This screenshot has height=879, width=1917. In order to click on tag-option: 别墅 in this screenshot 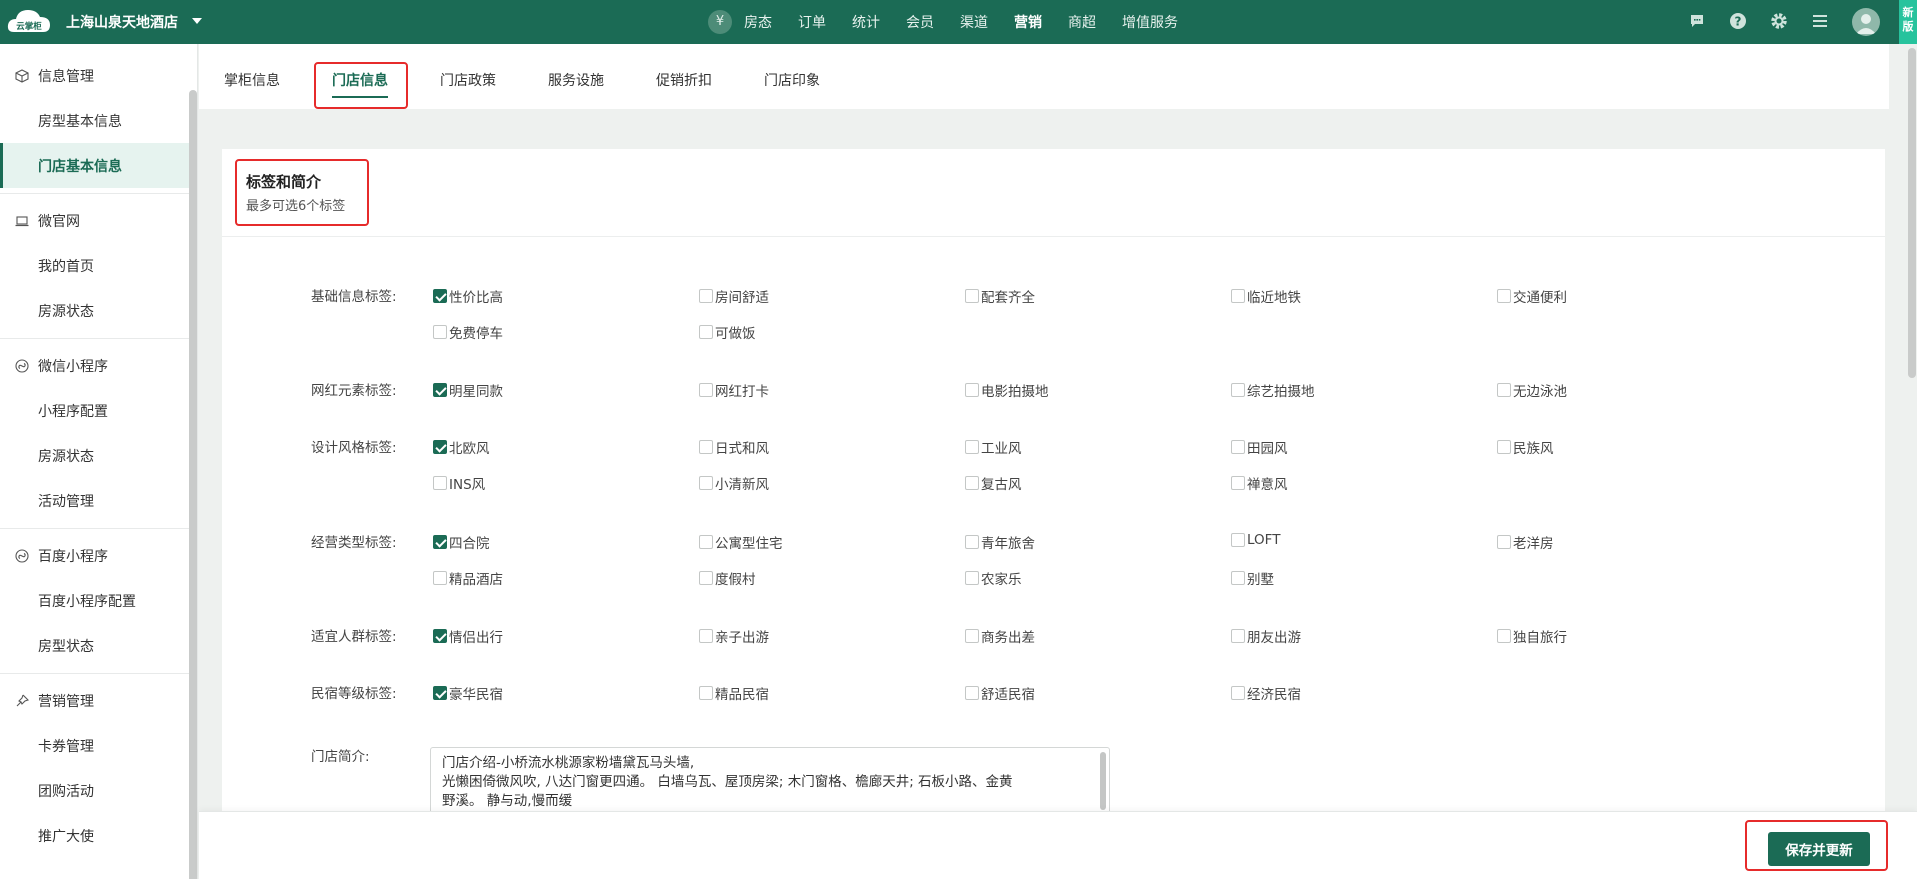, I will do `click(1252, 578)`.